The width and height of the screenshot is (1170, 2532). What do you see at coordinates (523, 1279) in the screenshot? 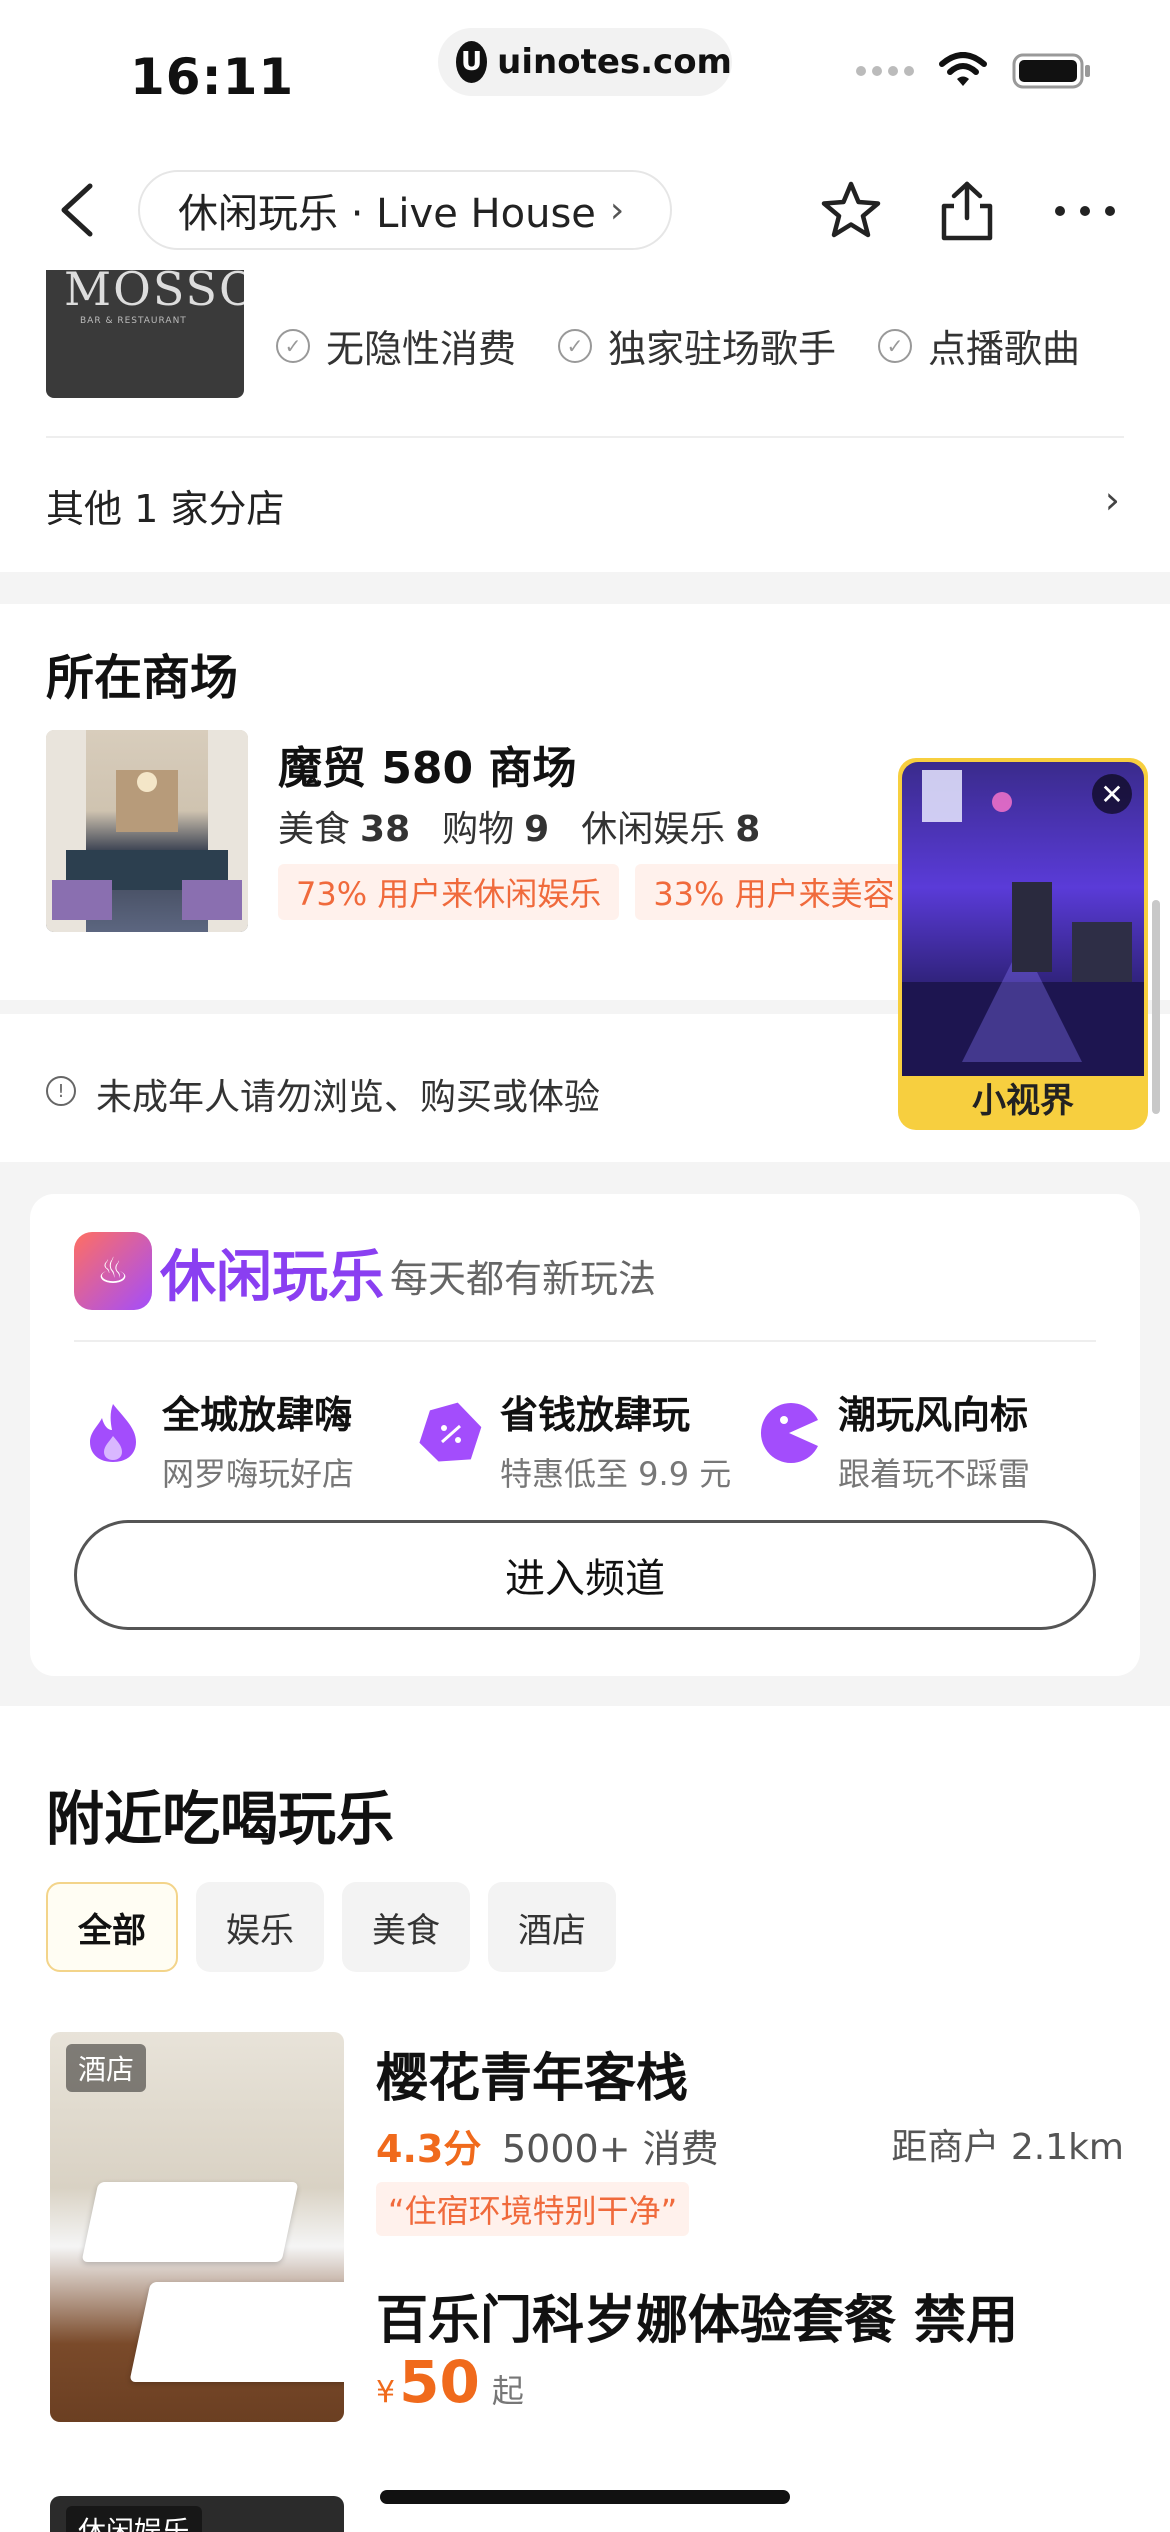
I see `channel-slogan: 每天都有新玩法` at bounding box center [523, 1279].